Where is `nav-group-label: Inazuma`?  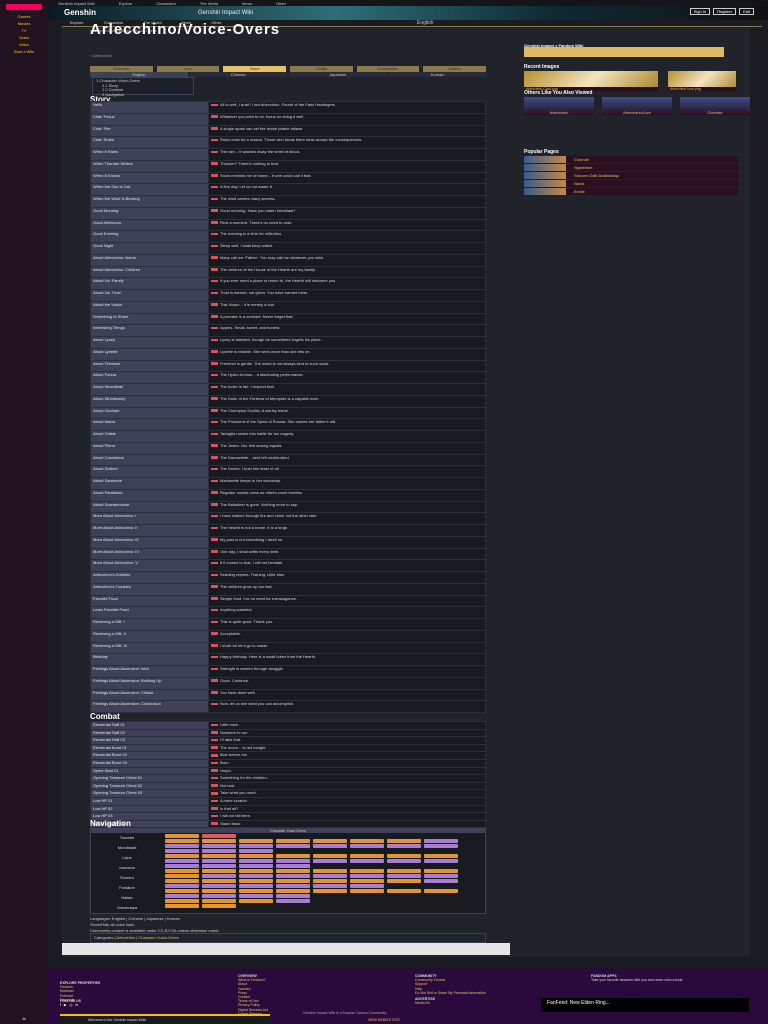 nav-group-label: Inazuma is located at coordinates (127, 867).